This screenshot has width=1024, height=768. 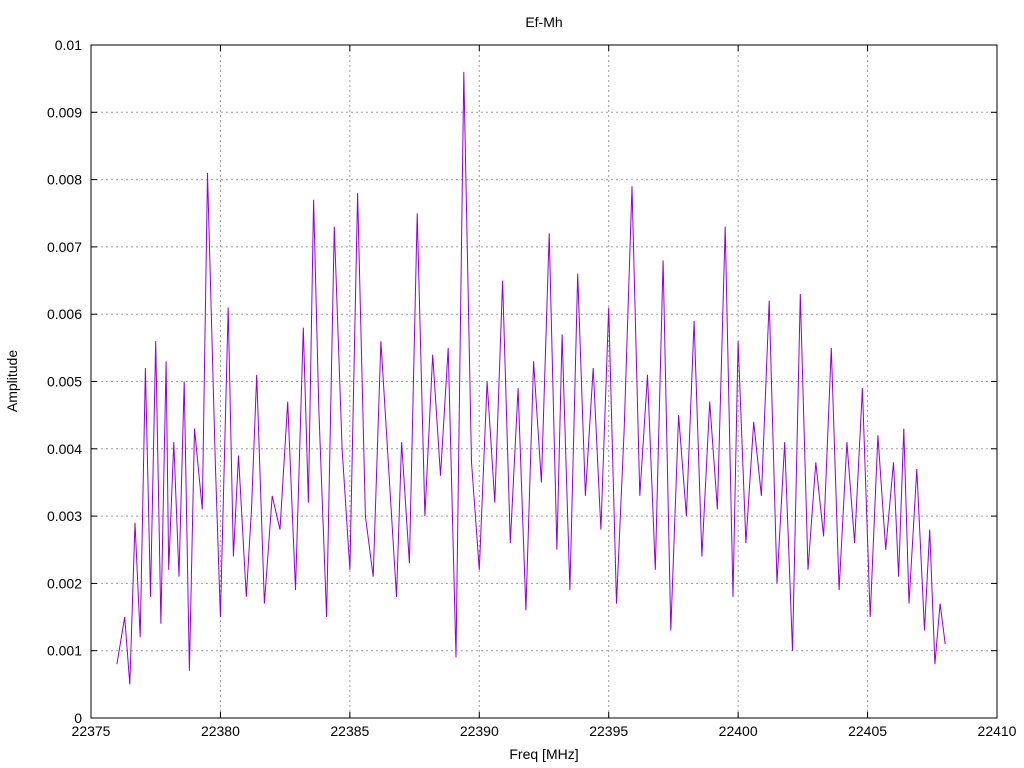 I want to click on x-tick-label: 22395, so click(x=608, y=731).